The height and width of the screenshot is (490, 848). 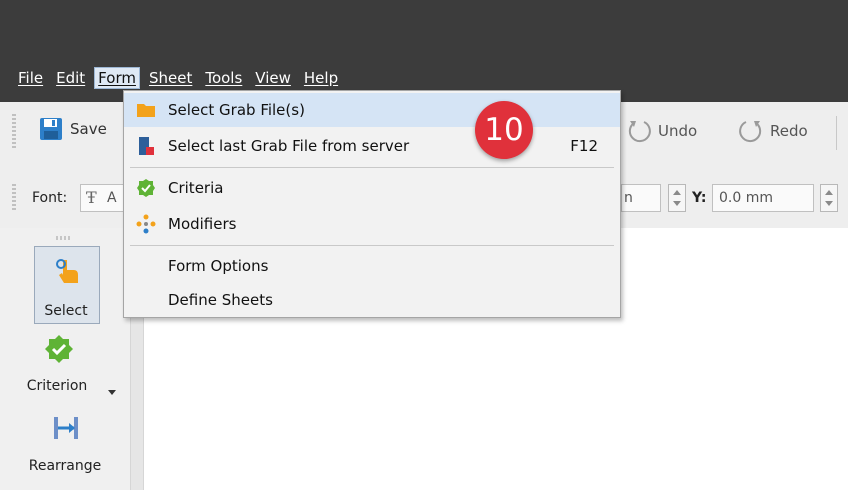 What do you see at coordinates (117, 78) in the screenshot?
I see `menu-form: Form` at bounding box center [117, 78].